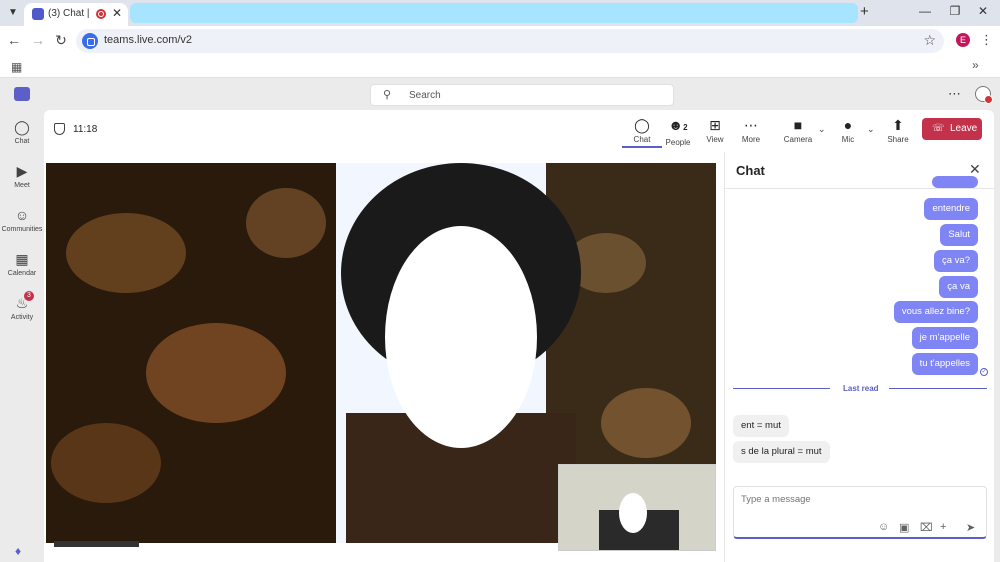 The height and width of the screenshot is (562, 1000). I want to click on self-video-preview, so click(637, 507).